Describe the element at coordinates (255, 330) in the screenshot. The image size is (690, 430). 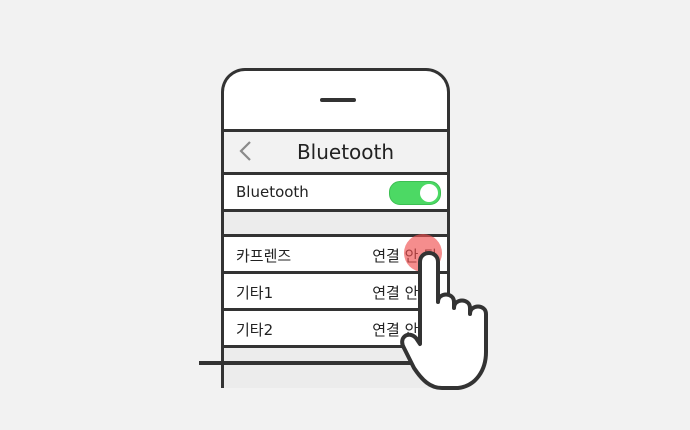
I see `device-name: 기타2` at that location.